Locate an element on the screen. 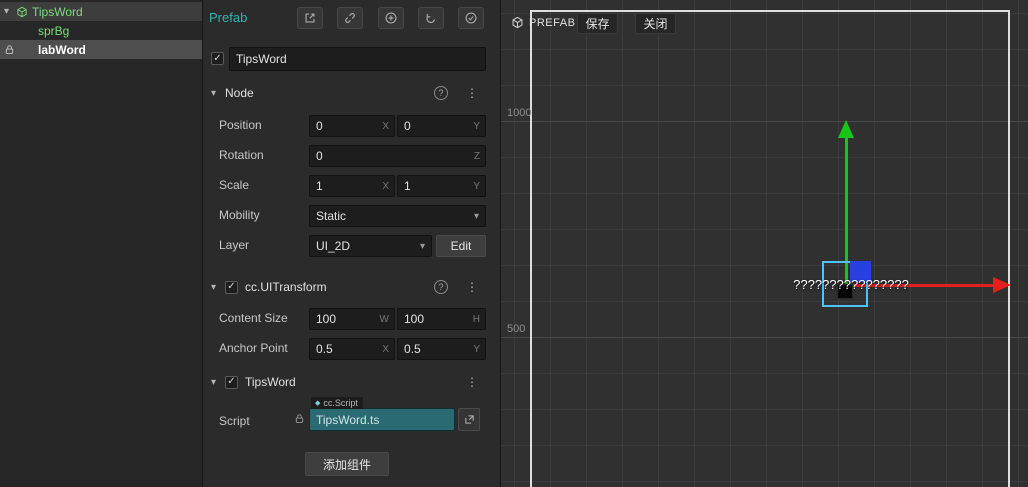 The height and width of the screenshot is (487, 1028). script-type-label: cc.Script is located at coordinates (340, 403).